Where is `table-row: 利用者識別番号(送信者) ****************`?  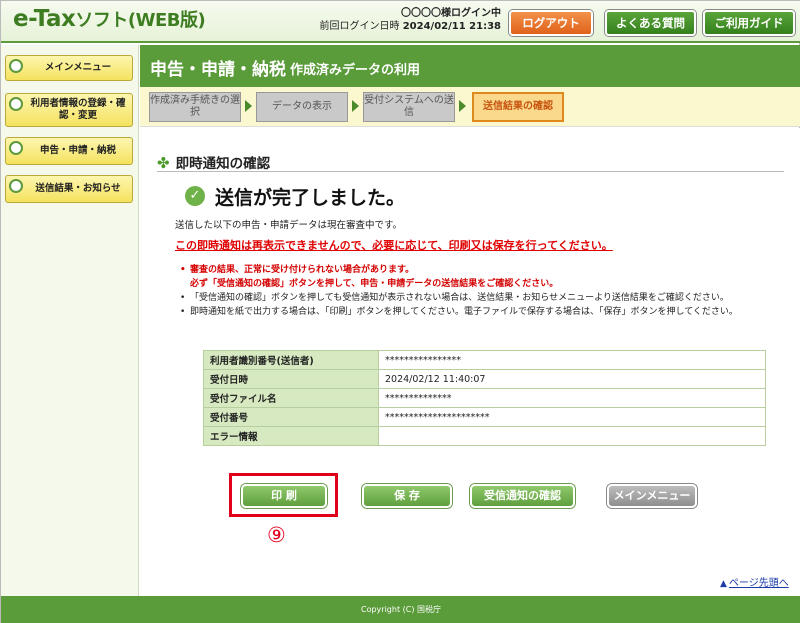
table-row: 利用者識別番号(送信者) **************** is located at coordinates (484, 360).